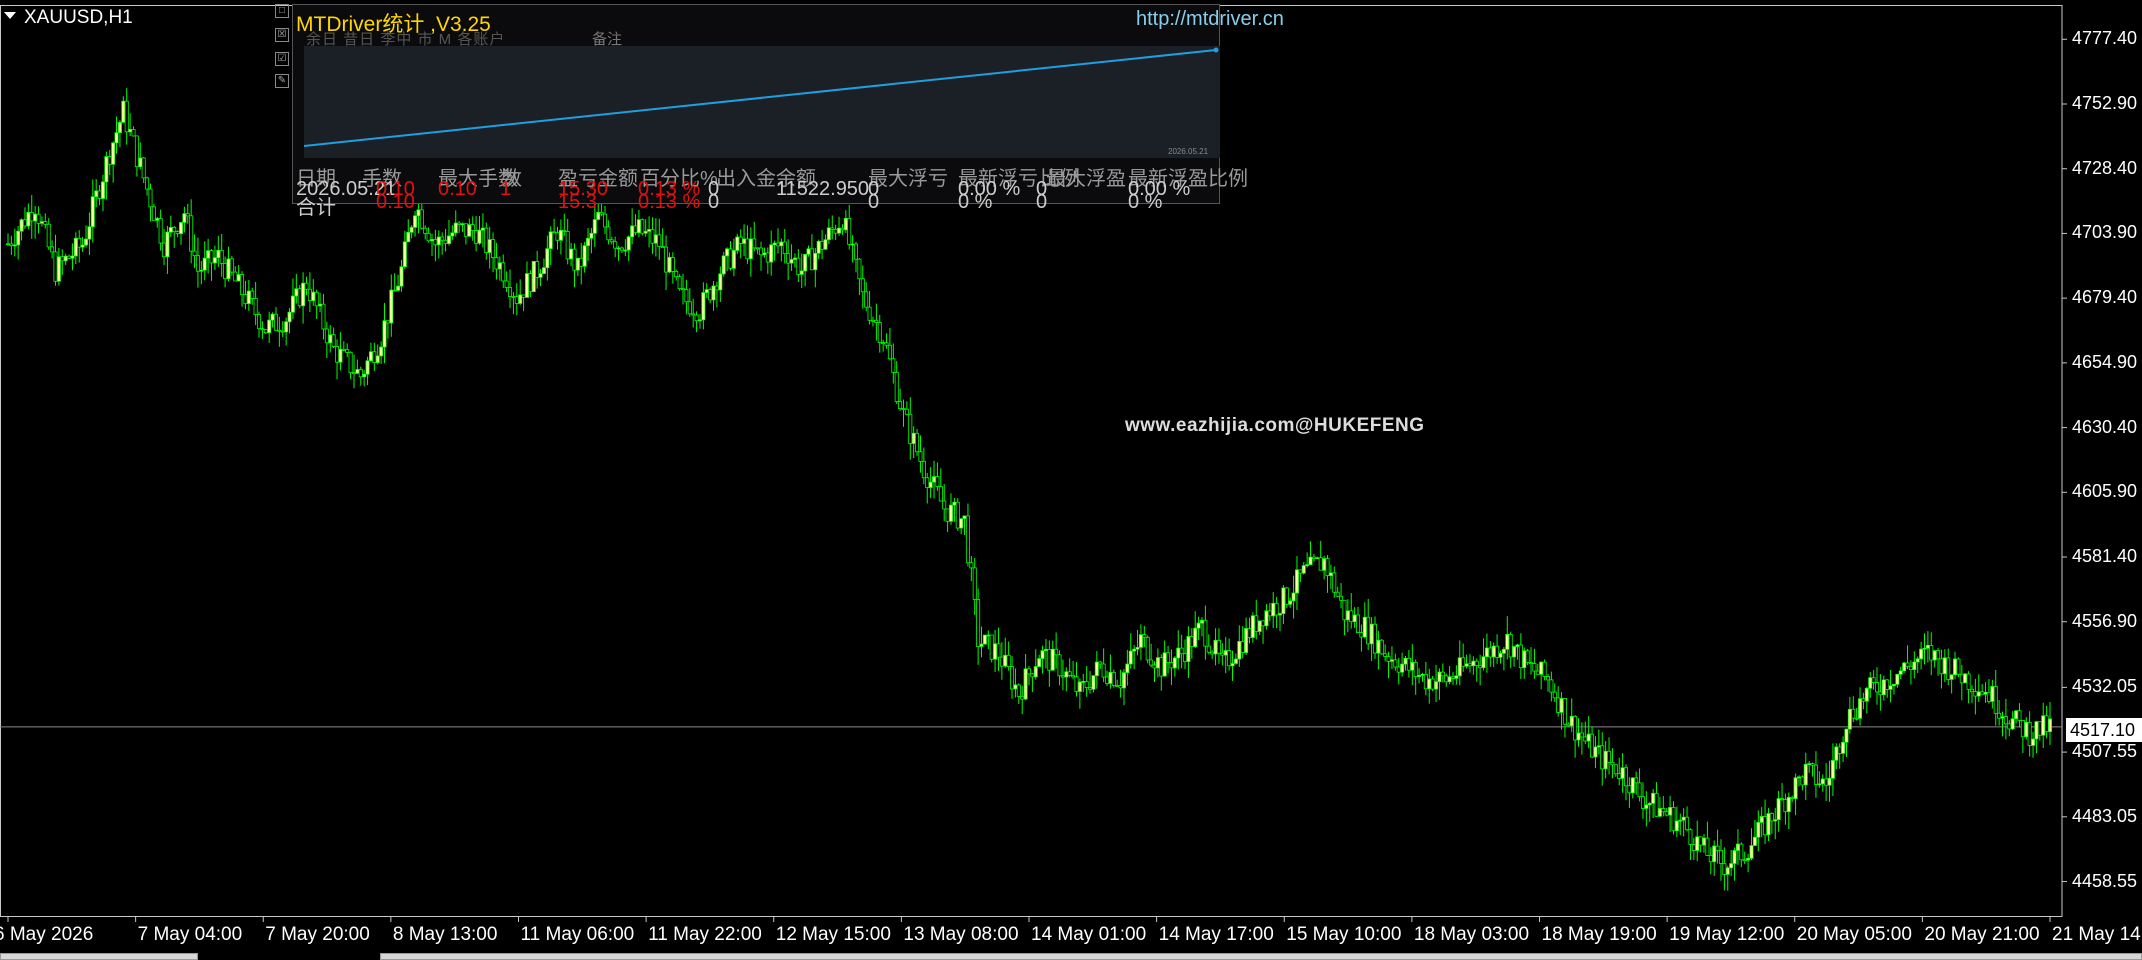 Image resolution: width=2142 pixels, height=960 pixels. Describe the element at coordinates (282, 59) in the screenshot. I see `check-icon: ☑` at that location.